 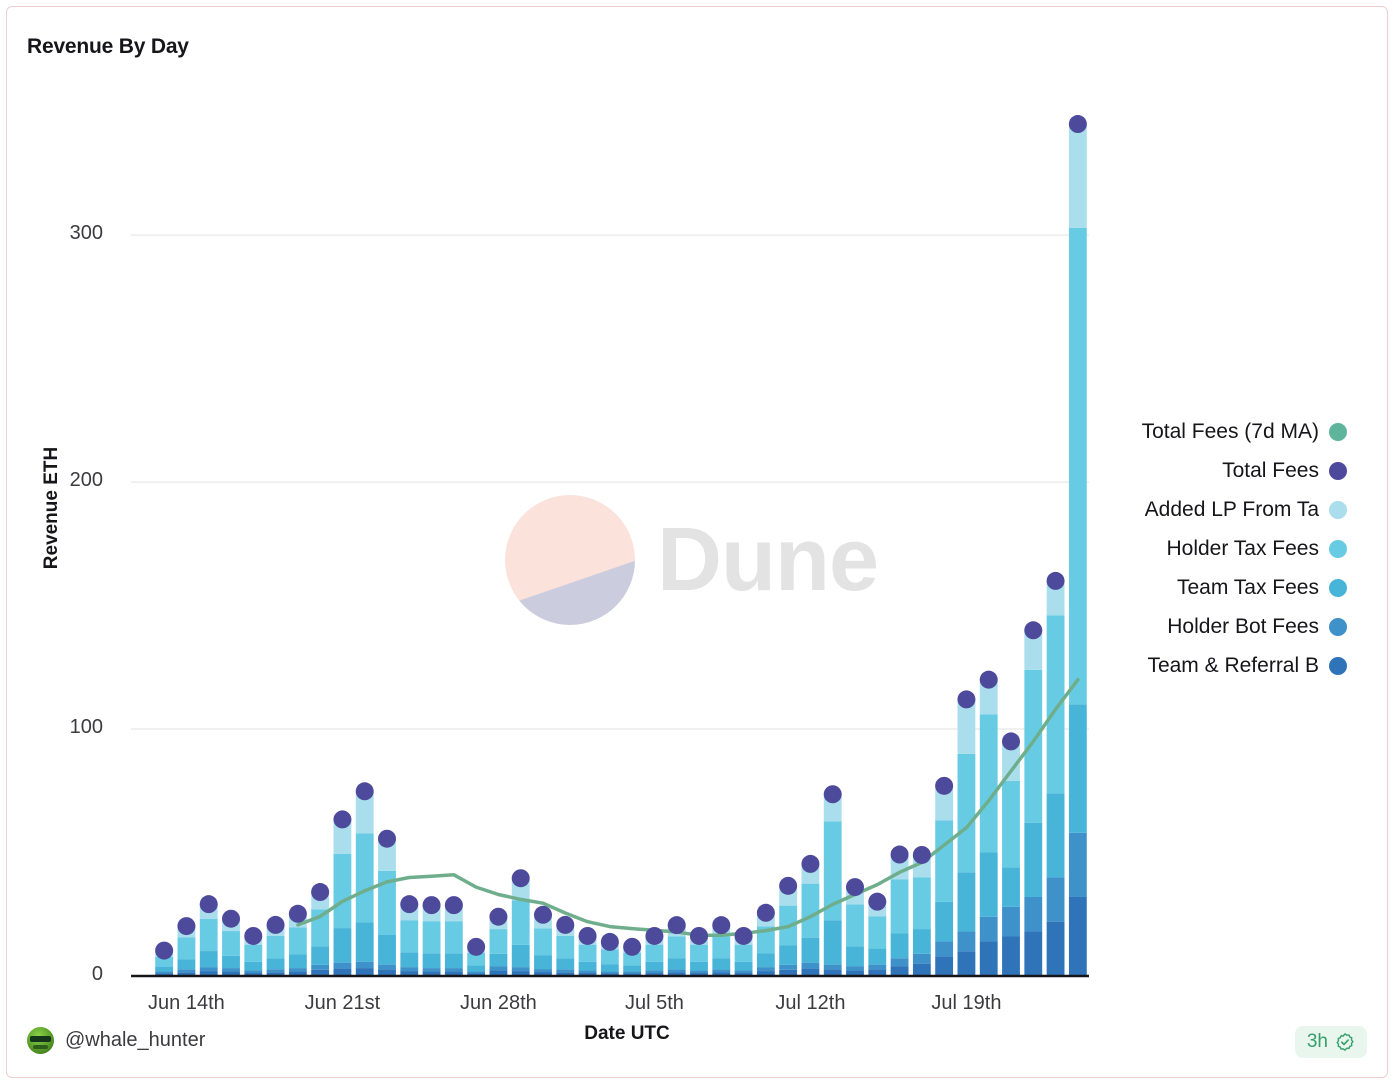 I want to click on legend-item-5: Holder Bot Fees, so click(x=1214, y=626).